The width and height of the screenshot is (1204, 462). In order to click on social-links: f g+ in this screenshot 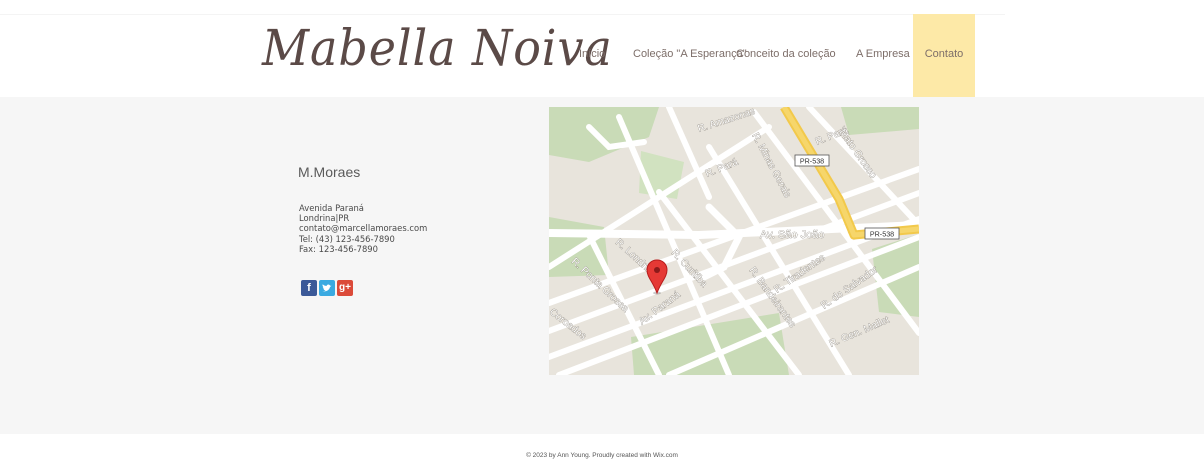, I will do `click(327, 288)`.